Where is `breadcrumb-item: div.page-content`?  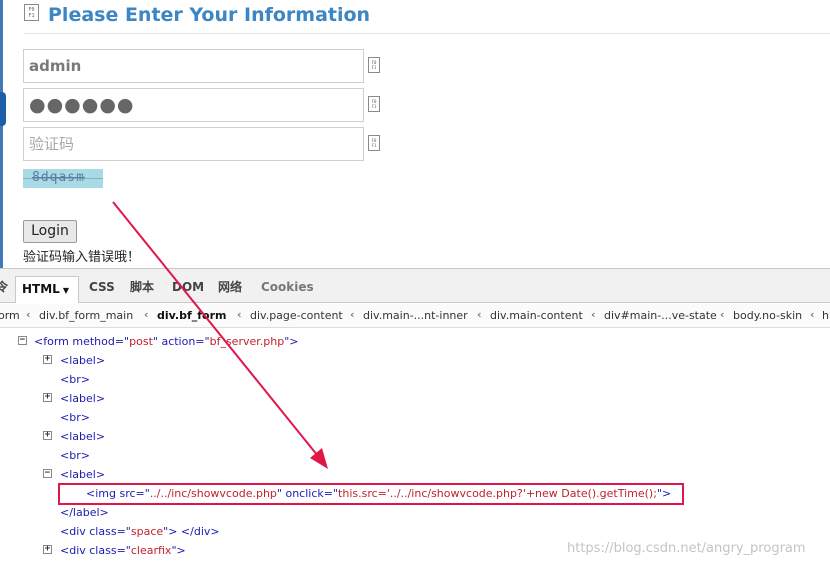
breadcrumb-item: div.page-content is located at coordinates (296, 315).